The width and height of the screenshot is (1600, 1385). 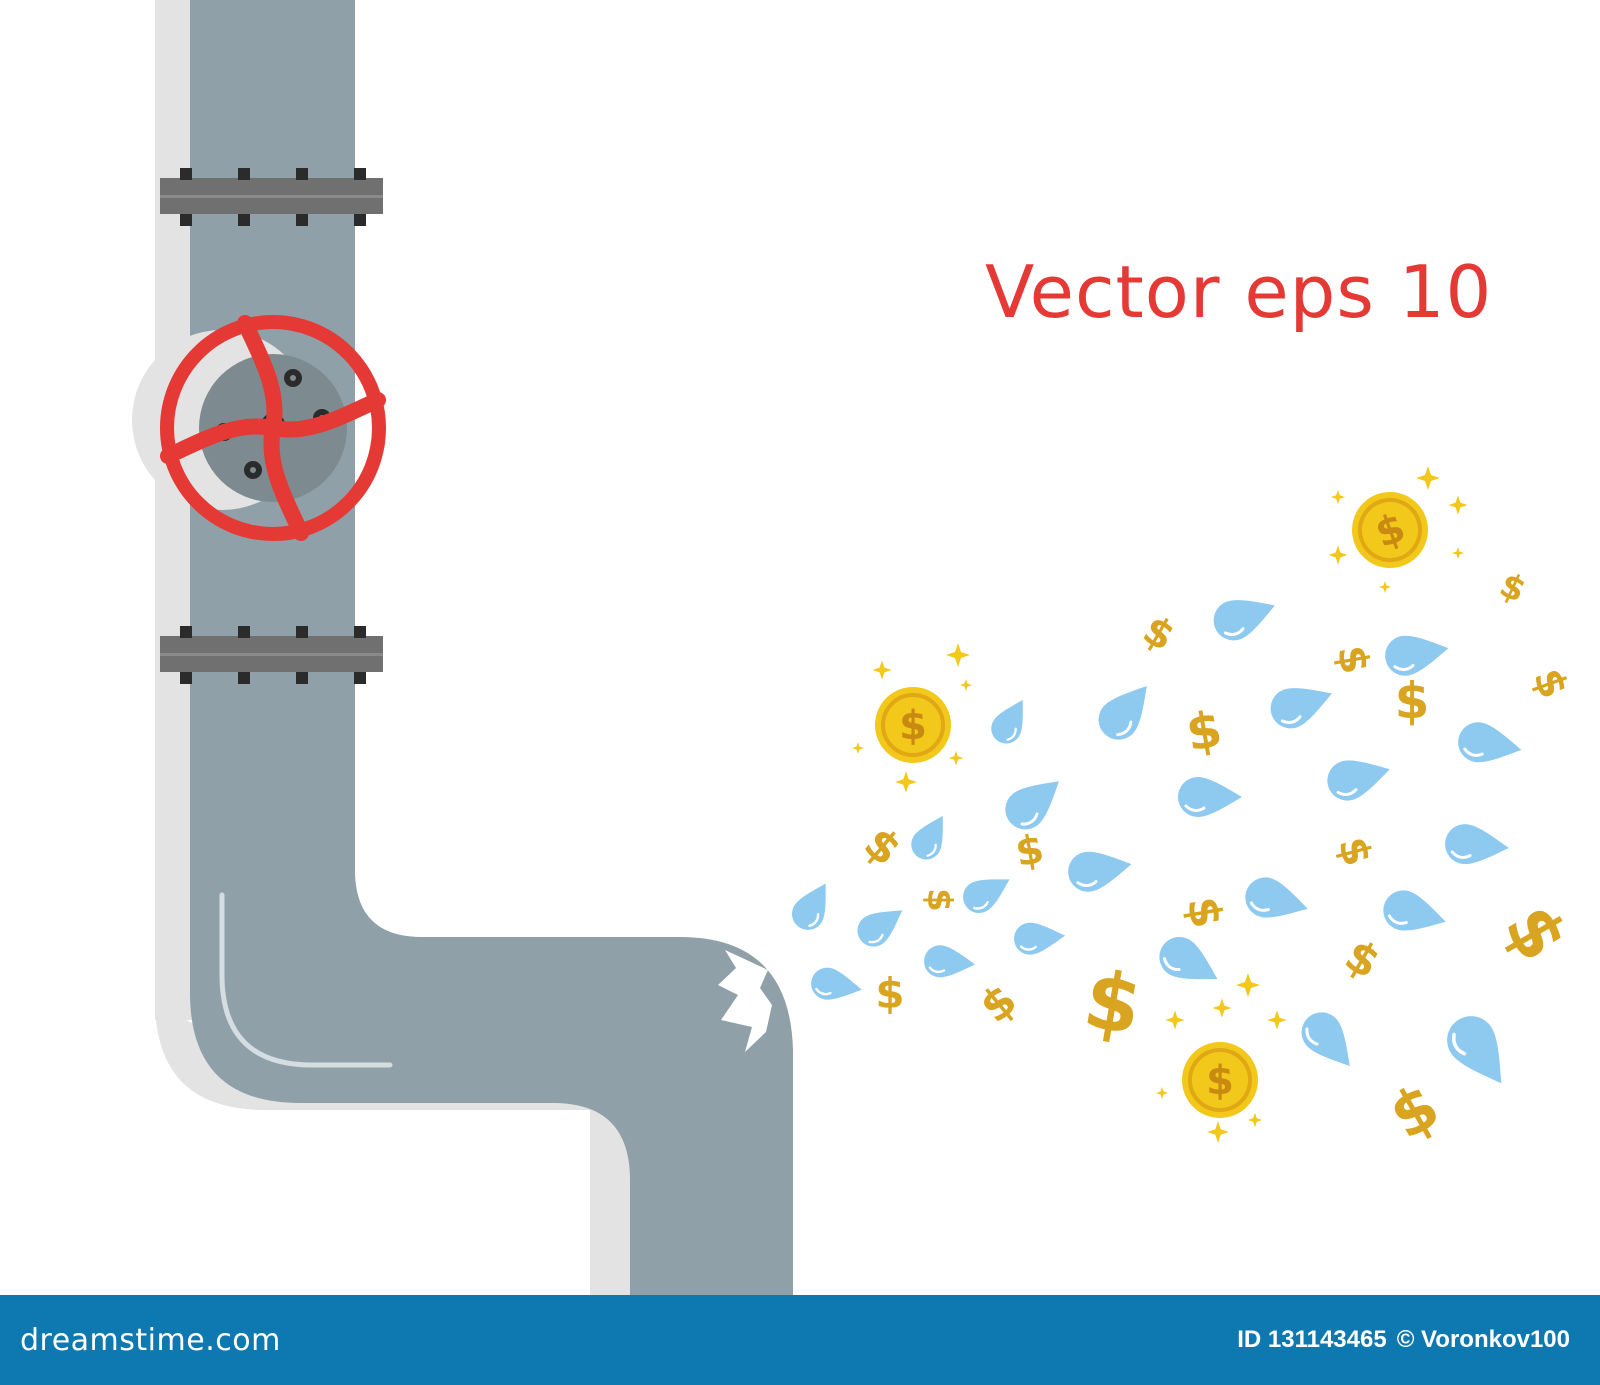 I want to click on image-id: ID 131143465, so click(x=1312, y=1339).